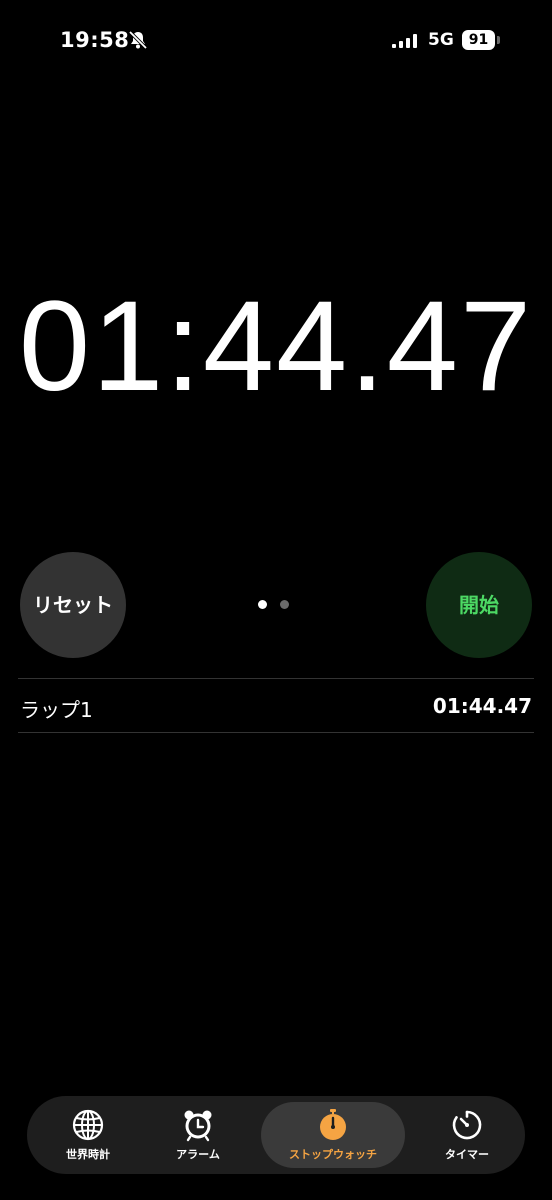 Image resolution: width=552 pixels, height=1200 pixels. What do you see at coordinates (333, 1154) in the screenshot?
I see `tab-label: ストップウォッチ` at bounding box center [333, 1154].